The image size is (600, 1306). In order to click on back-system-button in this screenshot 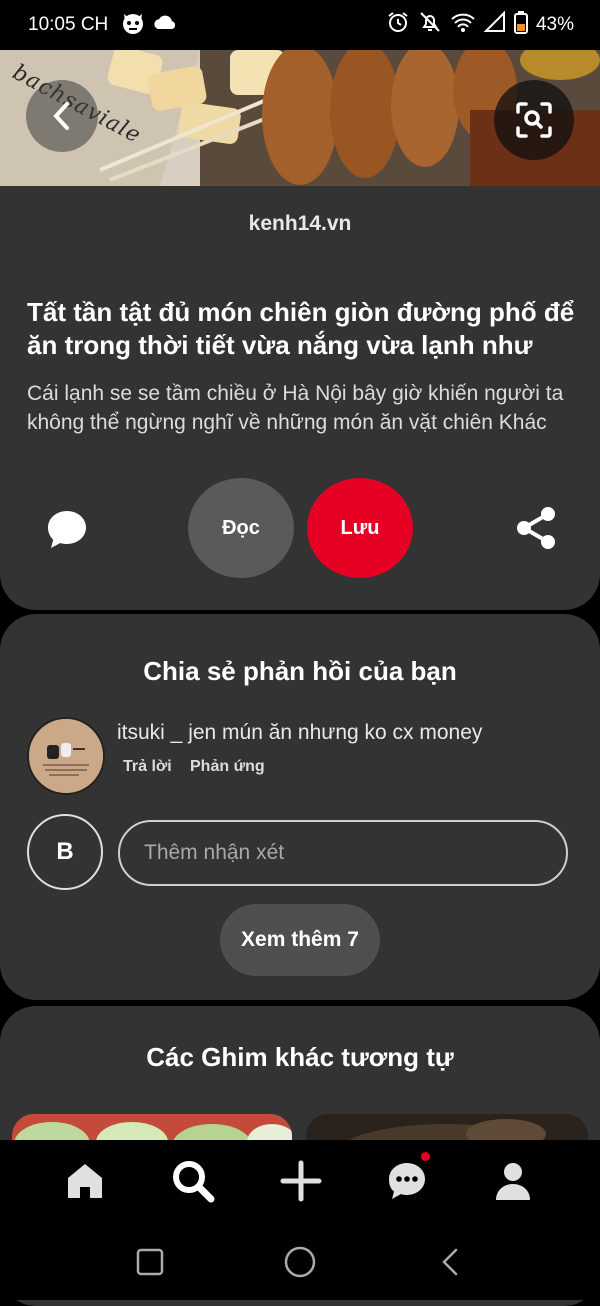, I will do `click(450, 1262)`.